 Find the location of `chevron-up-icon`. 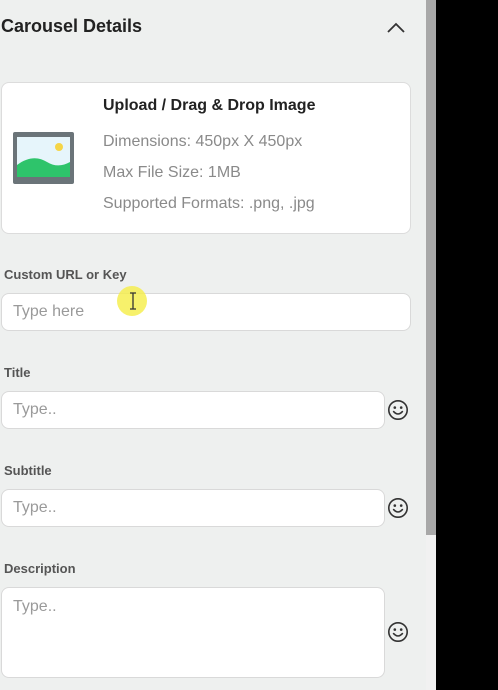

chevron-up-icon is located at coordinates (396, 27).